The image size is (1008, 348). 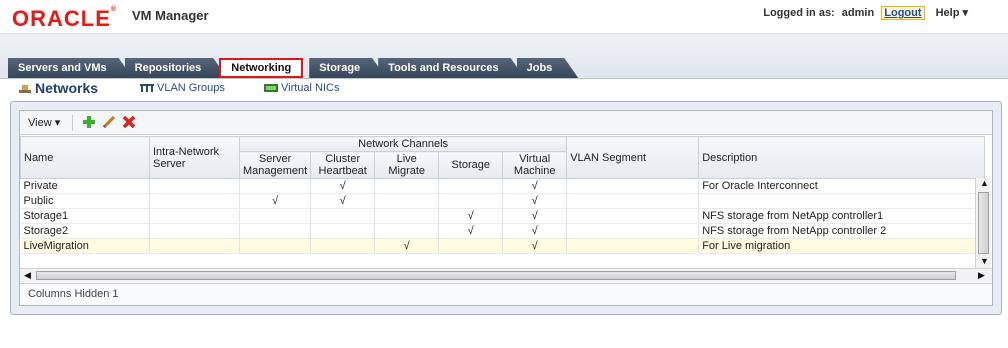 I want to click on table-row-selected: LiveMigration √ √ For Live migration, so click(x=503, y=246).